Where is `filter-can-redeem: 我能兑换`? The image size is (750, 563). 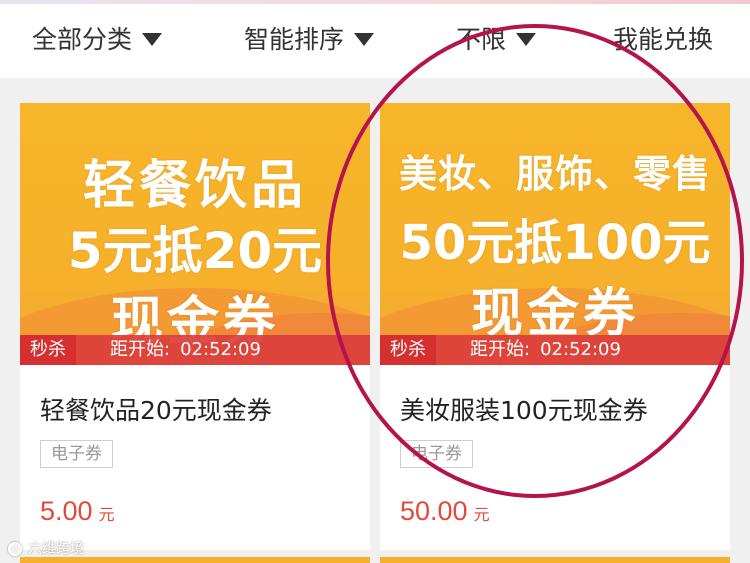 filter-can-redeem: 我能兑换 is located at coordinates (663, 40).